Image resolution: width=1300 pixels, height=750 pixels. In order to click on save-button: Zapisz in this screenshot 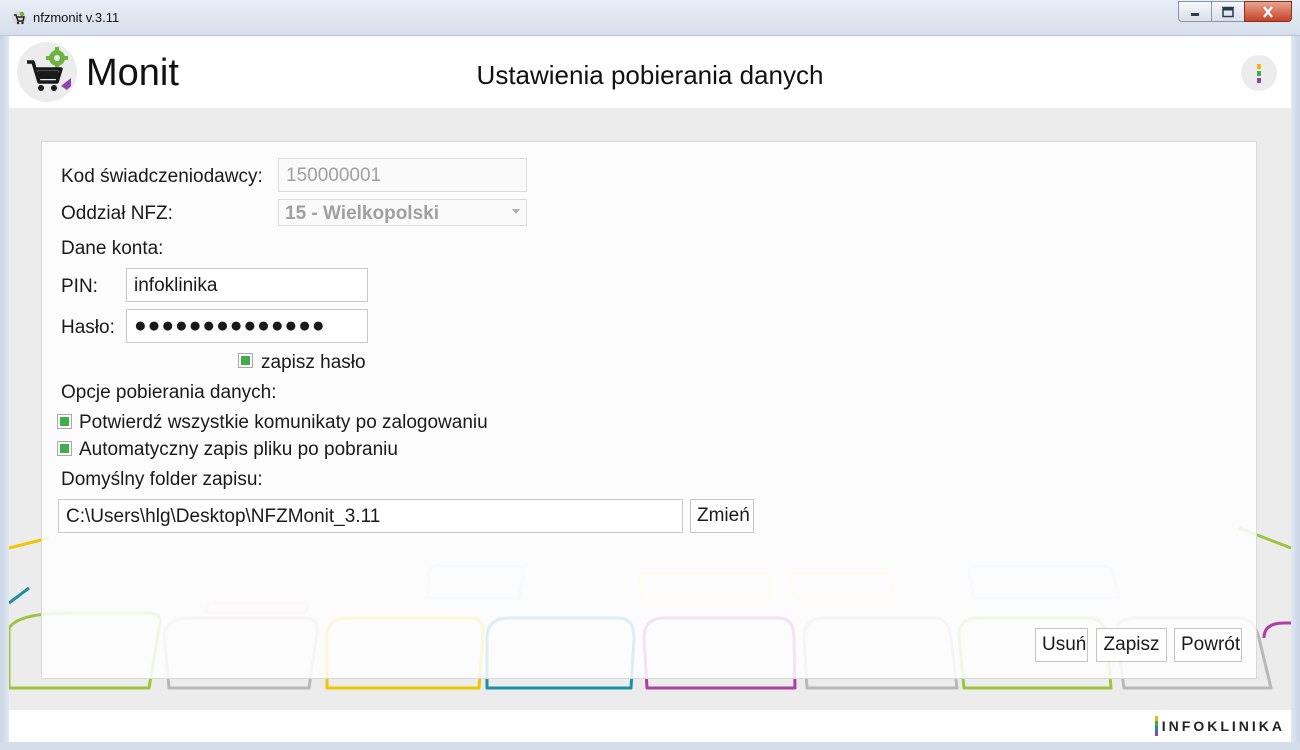, I will do `click(1131, 645)`.